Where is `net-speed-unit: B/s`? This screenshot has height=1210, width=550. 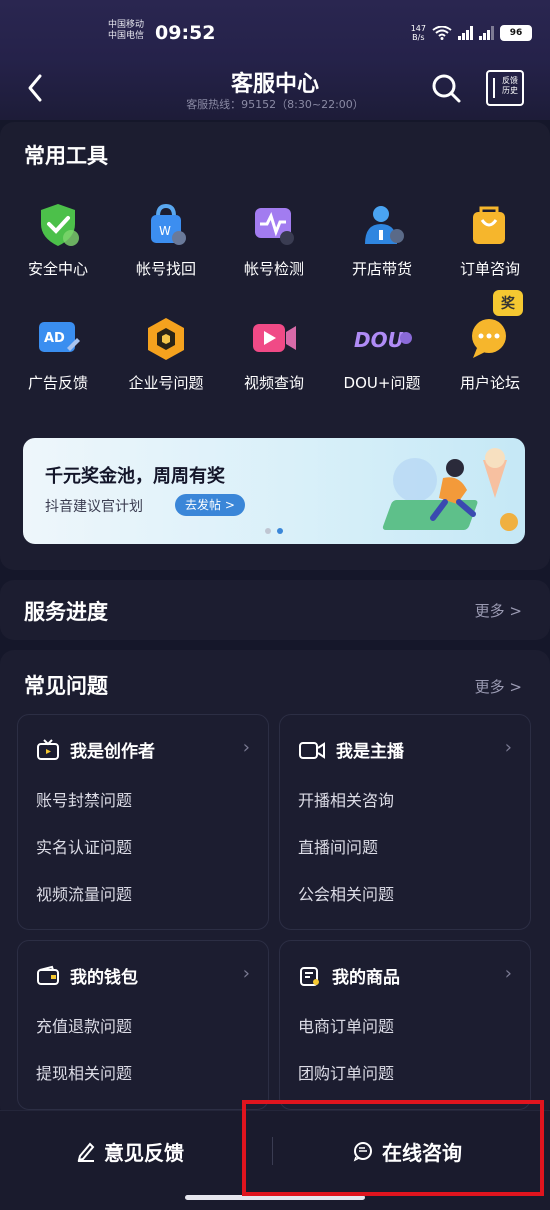
net-speed-unit: B/s is located at coordinates (418, 37).